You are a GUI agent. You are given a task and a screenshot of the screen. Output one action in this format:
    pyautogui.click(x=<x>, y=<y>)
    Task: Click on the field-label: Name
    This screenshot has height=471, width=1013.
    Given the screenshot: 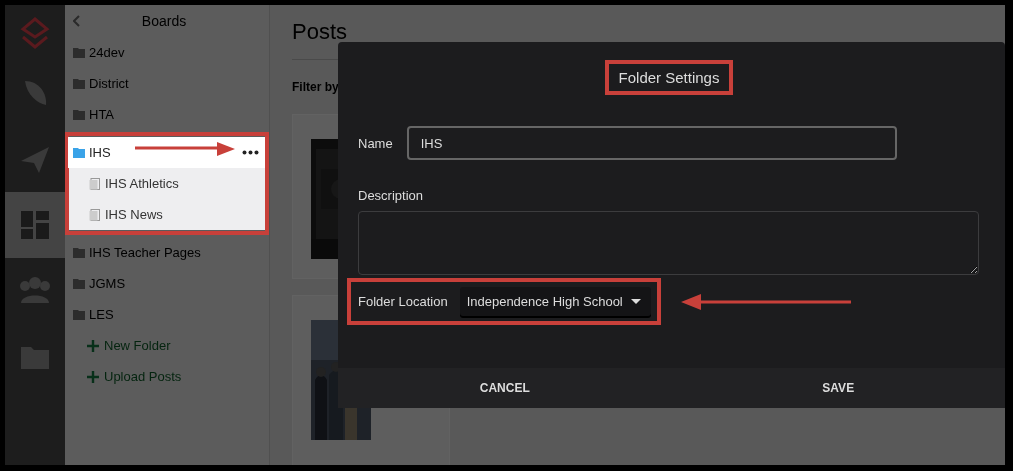 What is the action you would take?
    pyautogui.click(x=375, y=143)
    